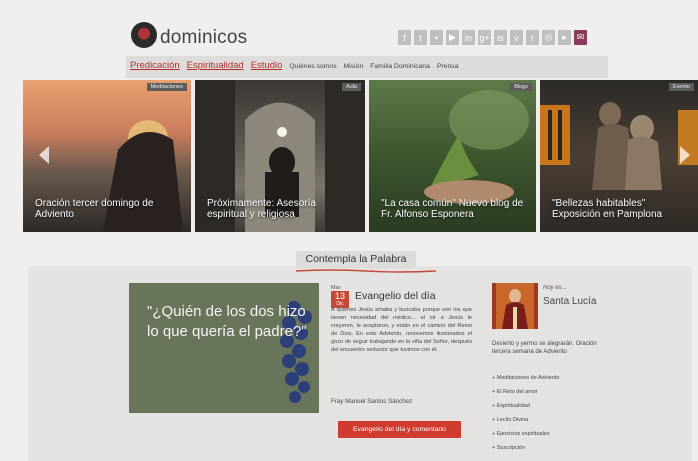  What do you see at coordinates (267, 65) in the screenshot?
I see `nav-item-estudio: Estudio` at bounding box center [267, 65].